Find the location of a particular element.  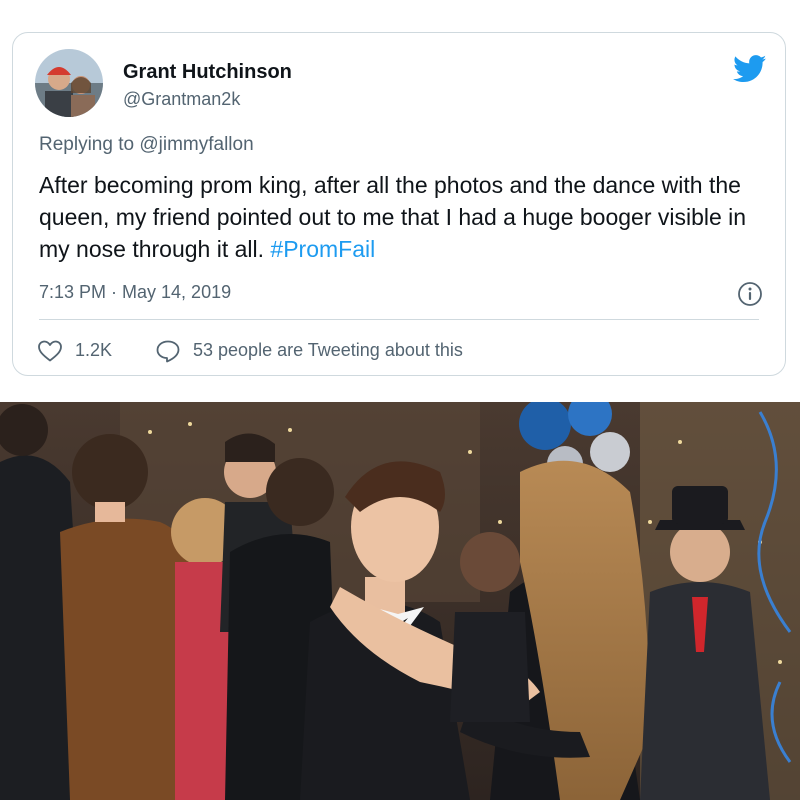

tweeting-about-link: 53 people are Tweeting about this is located at coordinates (328, 350).